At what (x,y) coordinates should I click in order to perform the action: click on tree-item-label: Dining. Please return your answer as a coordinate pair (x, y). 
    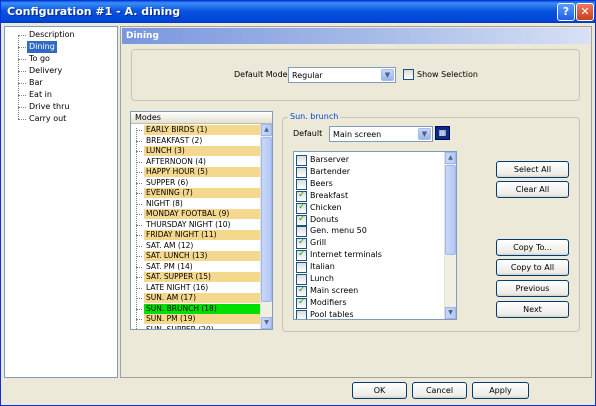
    Looking at the image, I should click on (42, 47).